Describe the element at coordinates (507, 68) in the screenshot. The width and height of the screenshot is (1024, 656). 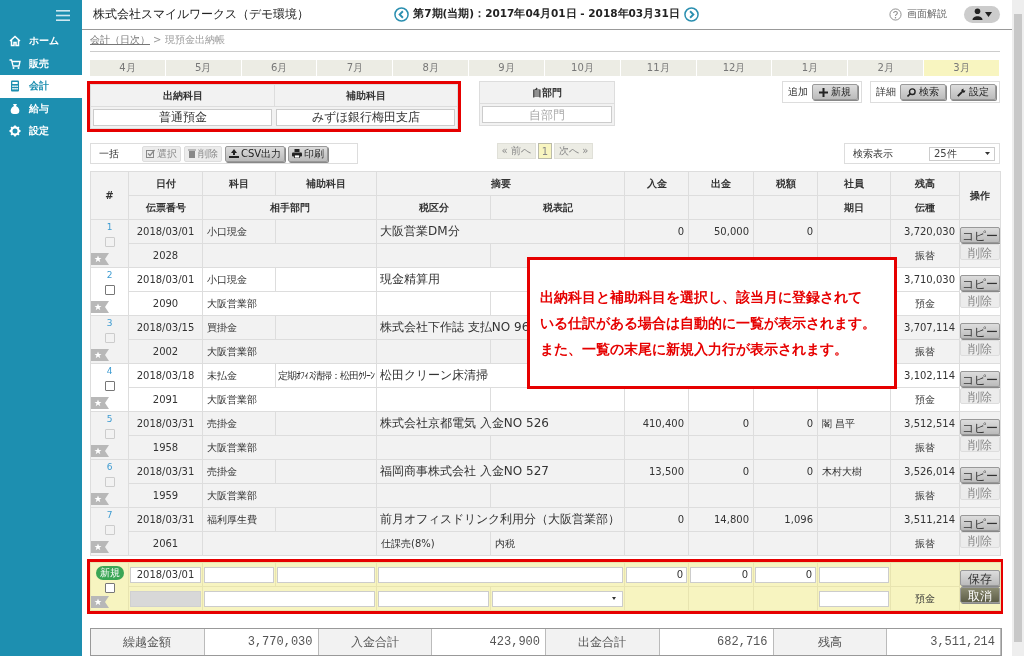
I see `month-tab: 9月` at that location.